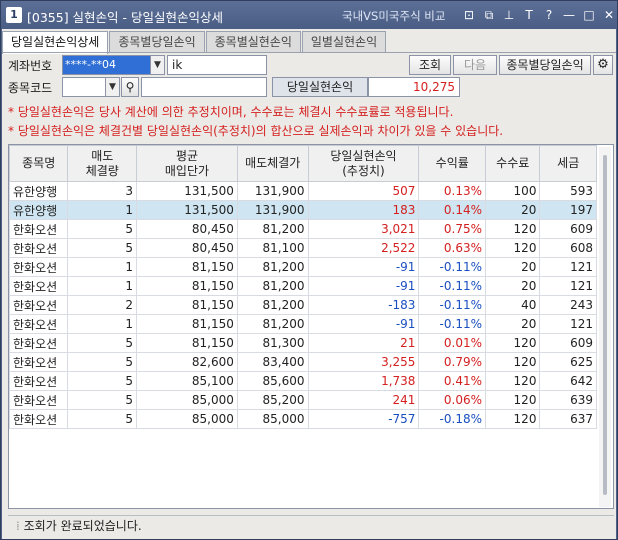  Describe the element at coordinates (475, 65) in the screenshot. I see `next-button: 다음` at that location.